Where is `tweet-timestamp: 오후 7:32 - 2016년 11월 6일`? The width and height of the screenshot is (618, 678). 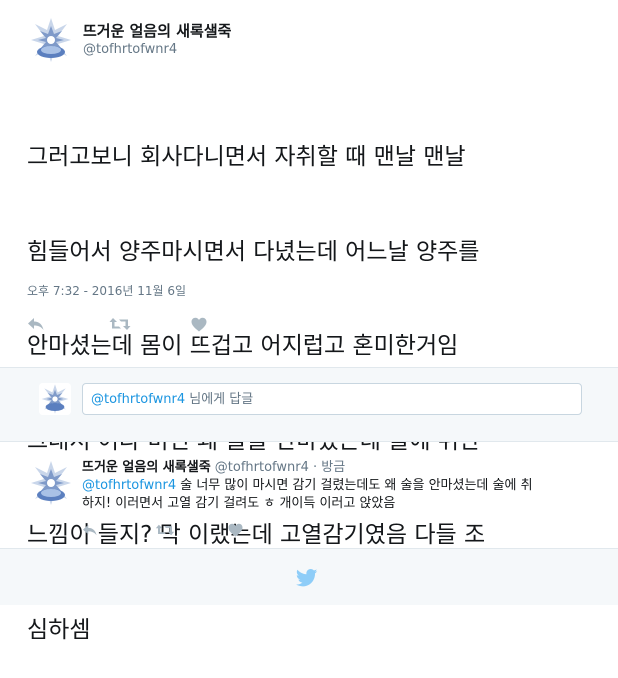 tweet-timestamp: 오후 7:32 - 2016년 11월 6일 is located at coordinates (106, 290).